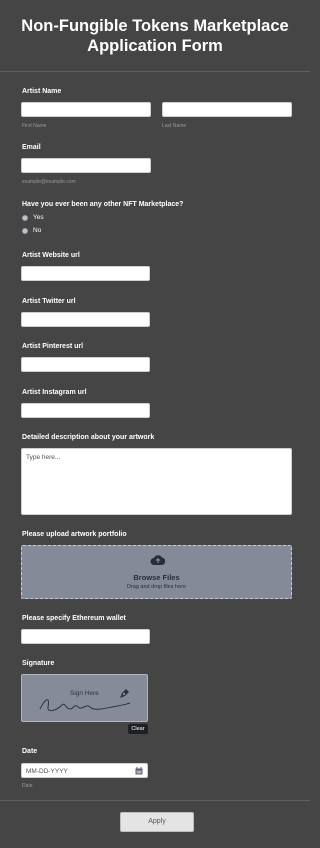  What do you see at coordinates (74, 534) in the screenshot?
I see `upload-label: Please upload artwork portfolio` at bounding box center [74, 534].